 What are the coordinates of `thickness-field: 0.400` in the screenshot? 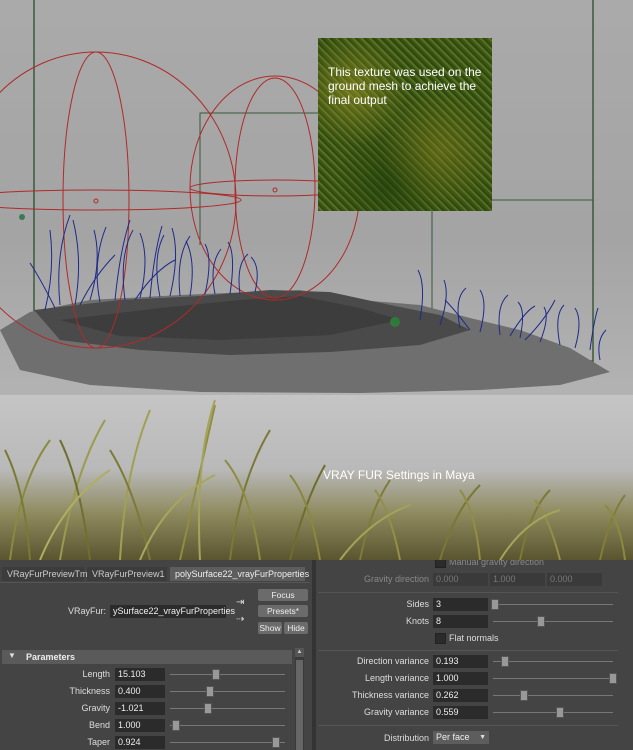 It's located at (140, 691).